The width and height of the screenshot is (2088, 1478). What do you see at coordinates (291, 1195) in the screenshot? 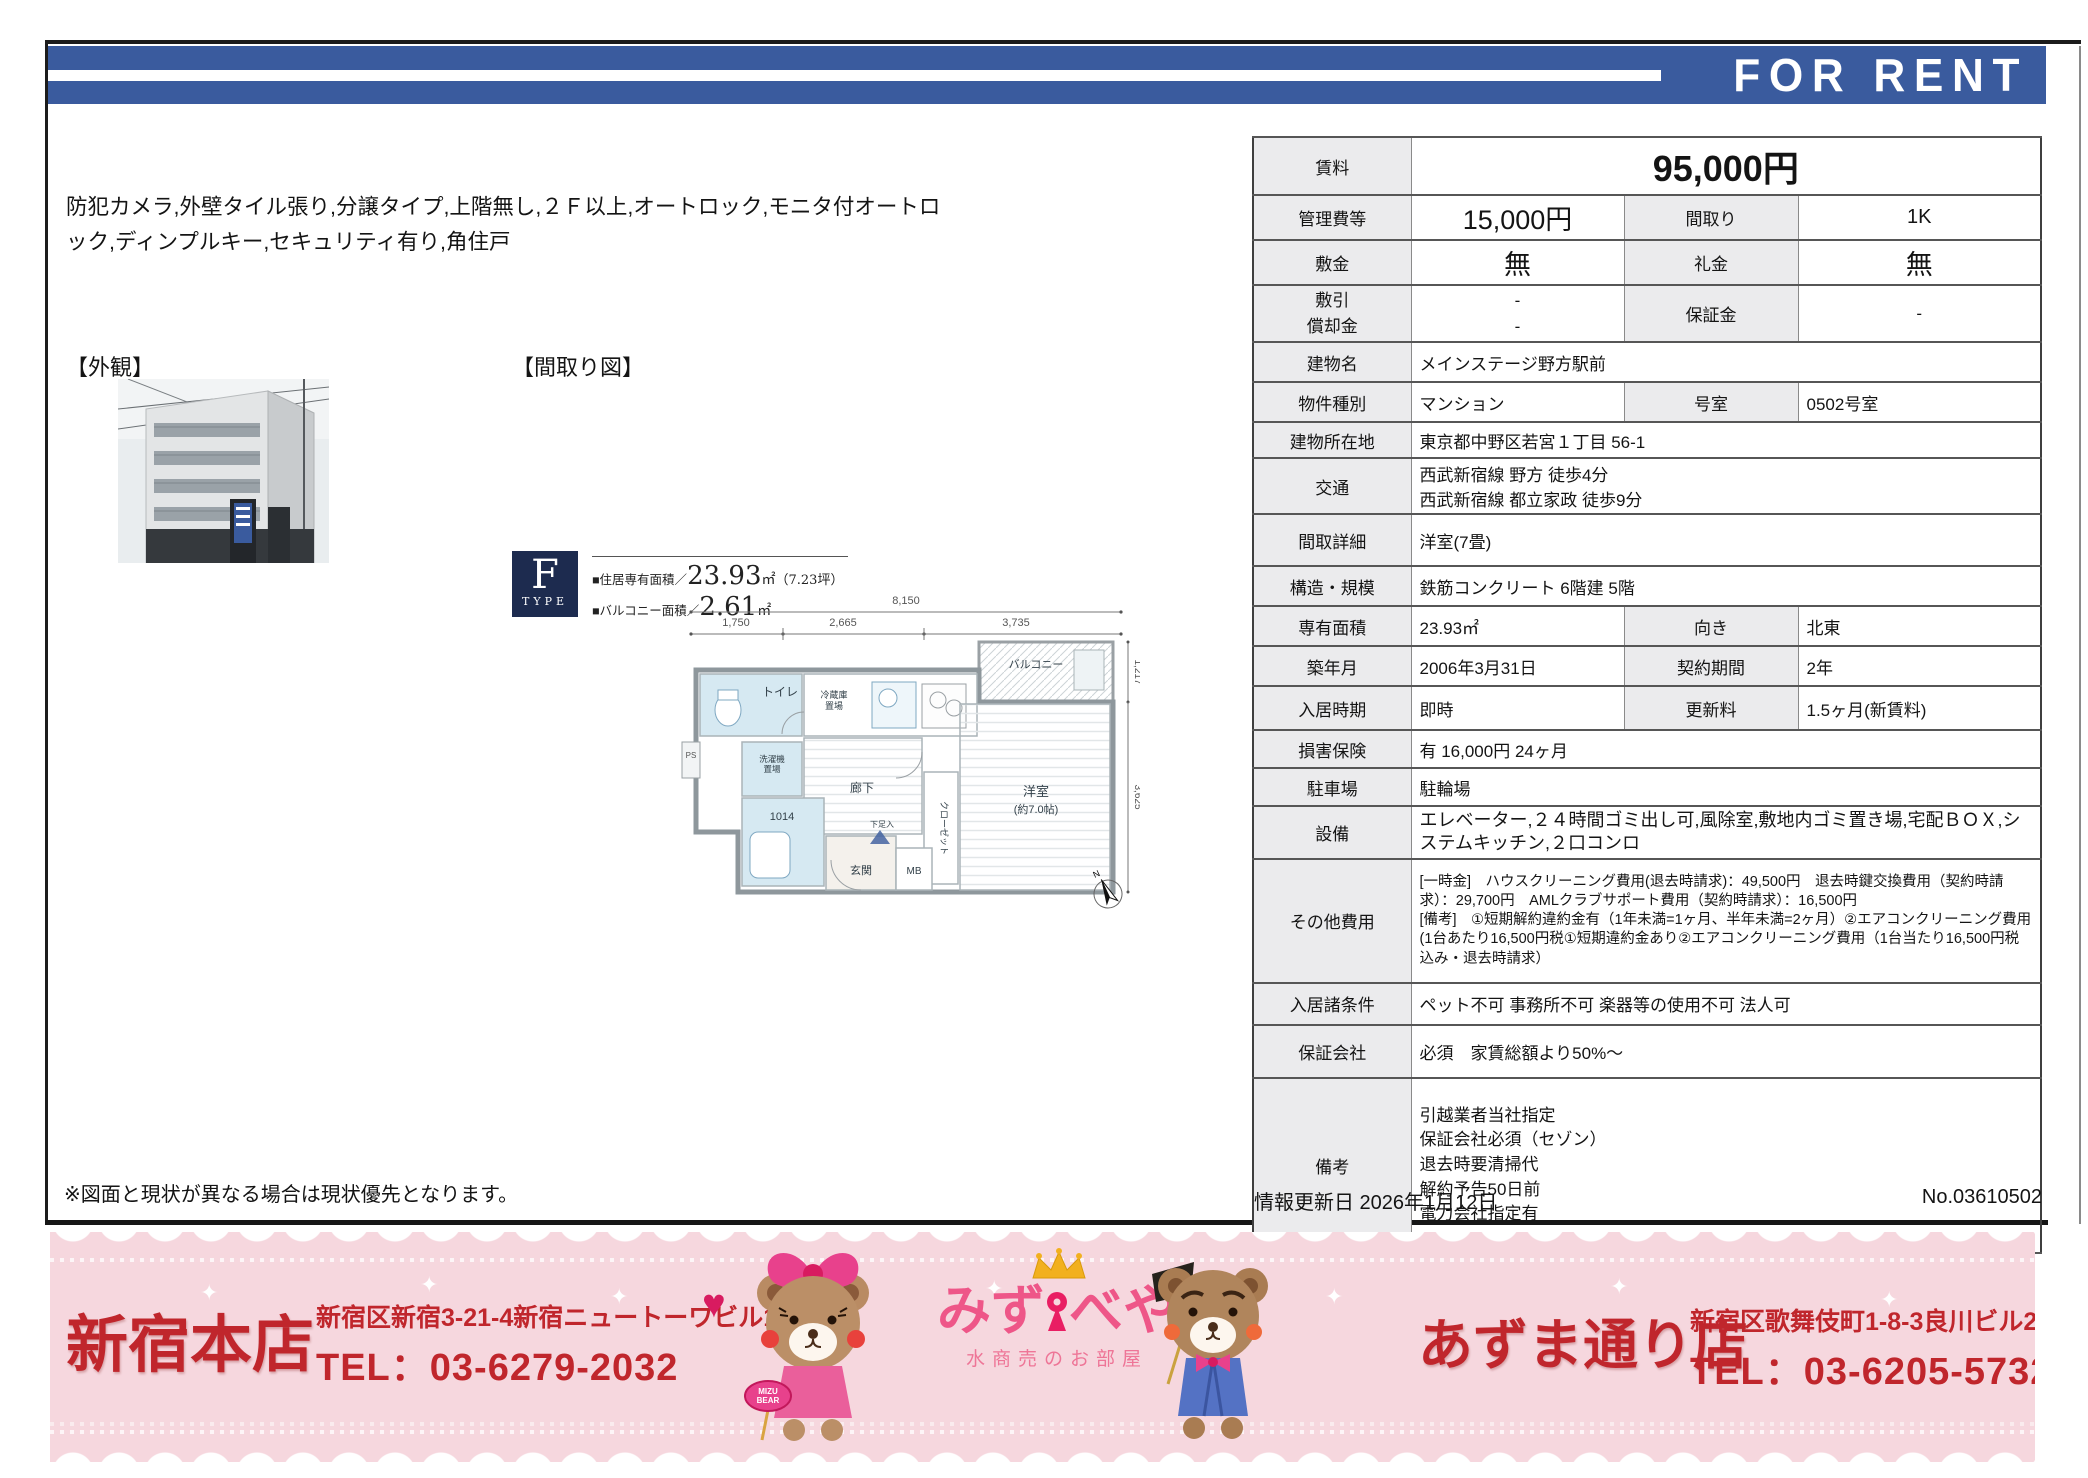
I see `drawing-disclaimer-note: ※図面と現状が異なる場合は現状優先となります。` at bounding box center [291, 1195].